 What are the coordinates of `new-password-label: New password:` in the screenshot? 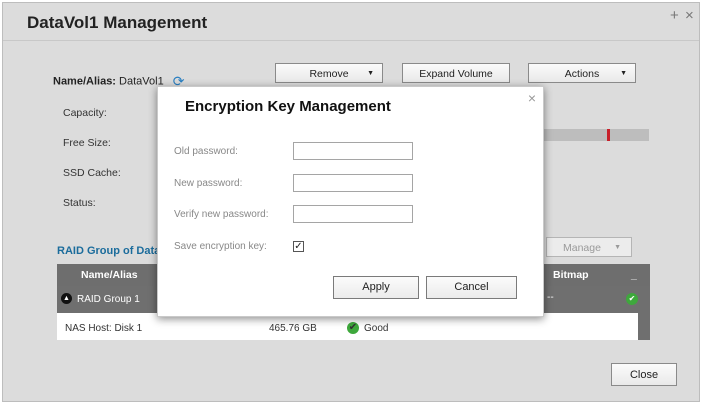 It's located at (208, 183).